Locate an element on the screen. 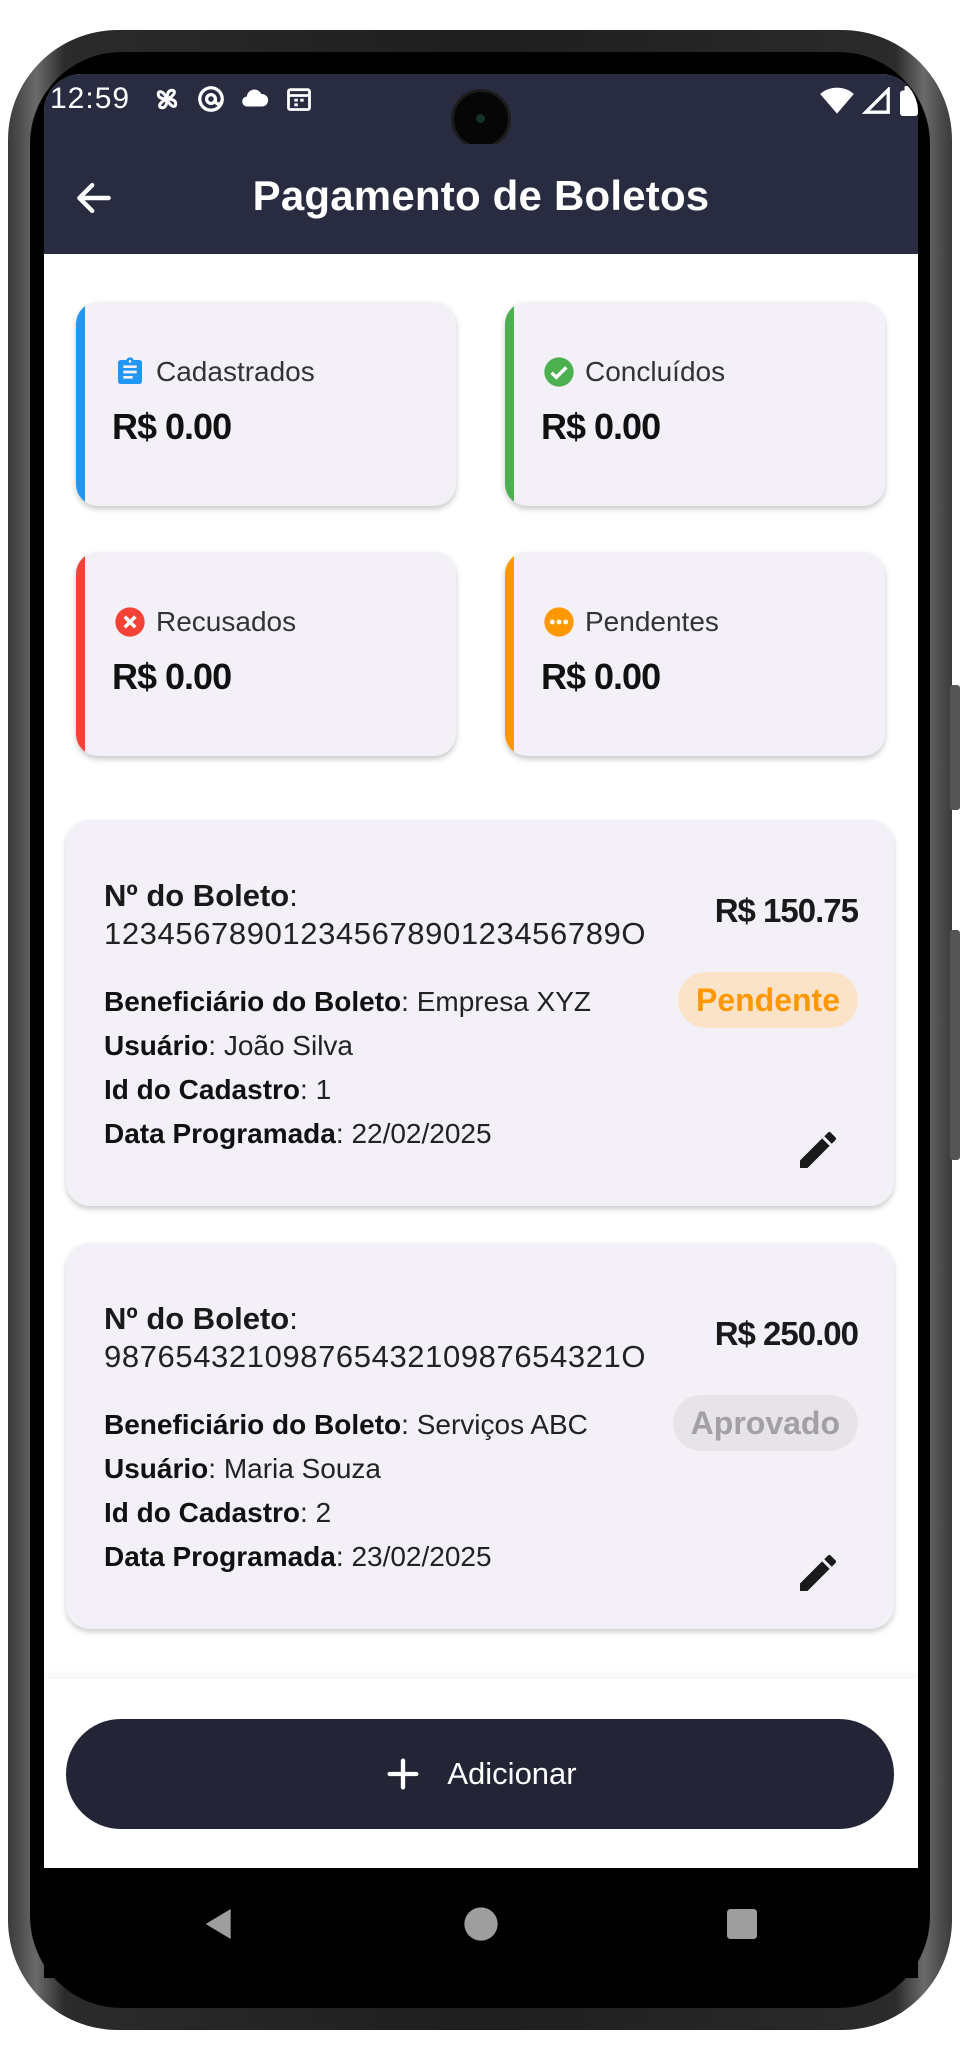 This screenshot has width=963, height=2048. status-system-icons is located at coordinates (869, 103).